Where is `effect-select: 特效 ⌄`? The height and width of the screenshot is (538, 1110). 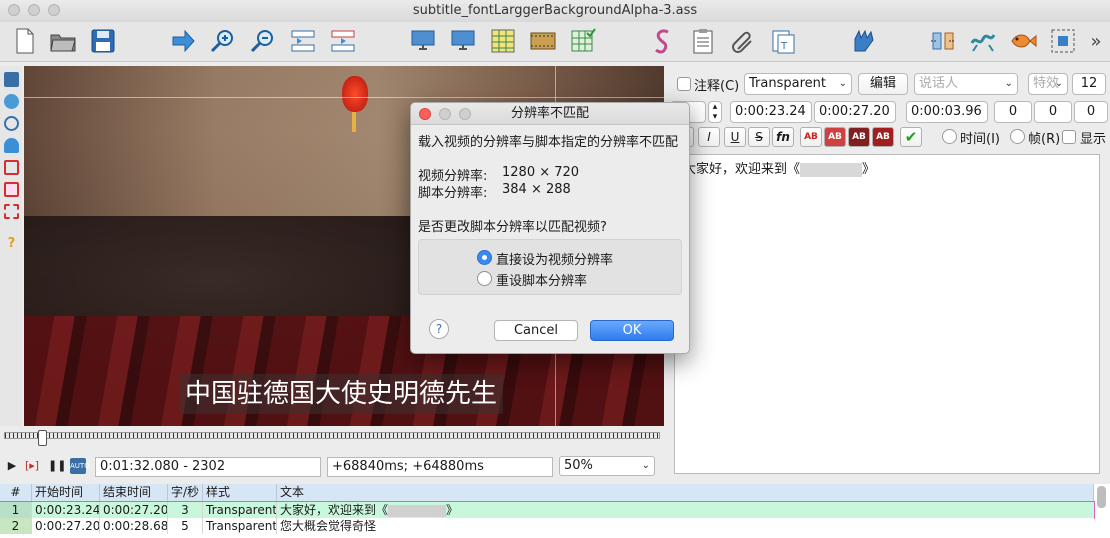 effect-select: 特效 ⌄ is located at coordinates (1048, 84).